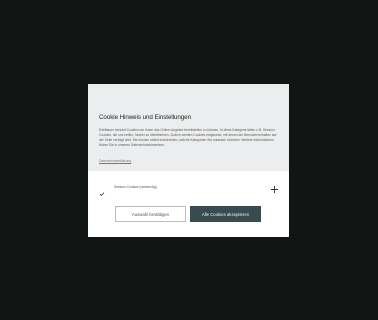 The height and width of the screenshot is (320, 378). I want to click on plus-icon, so click(274, 187).